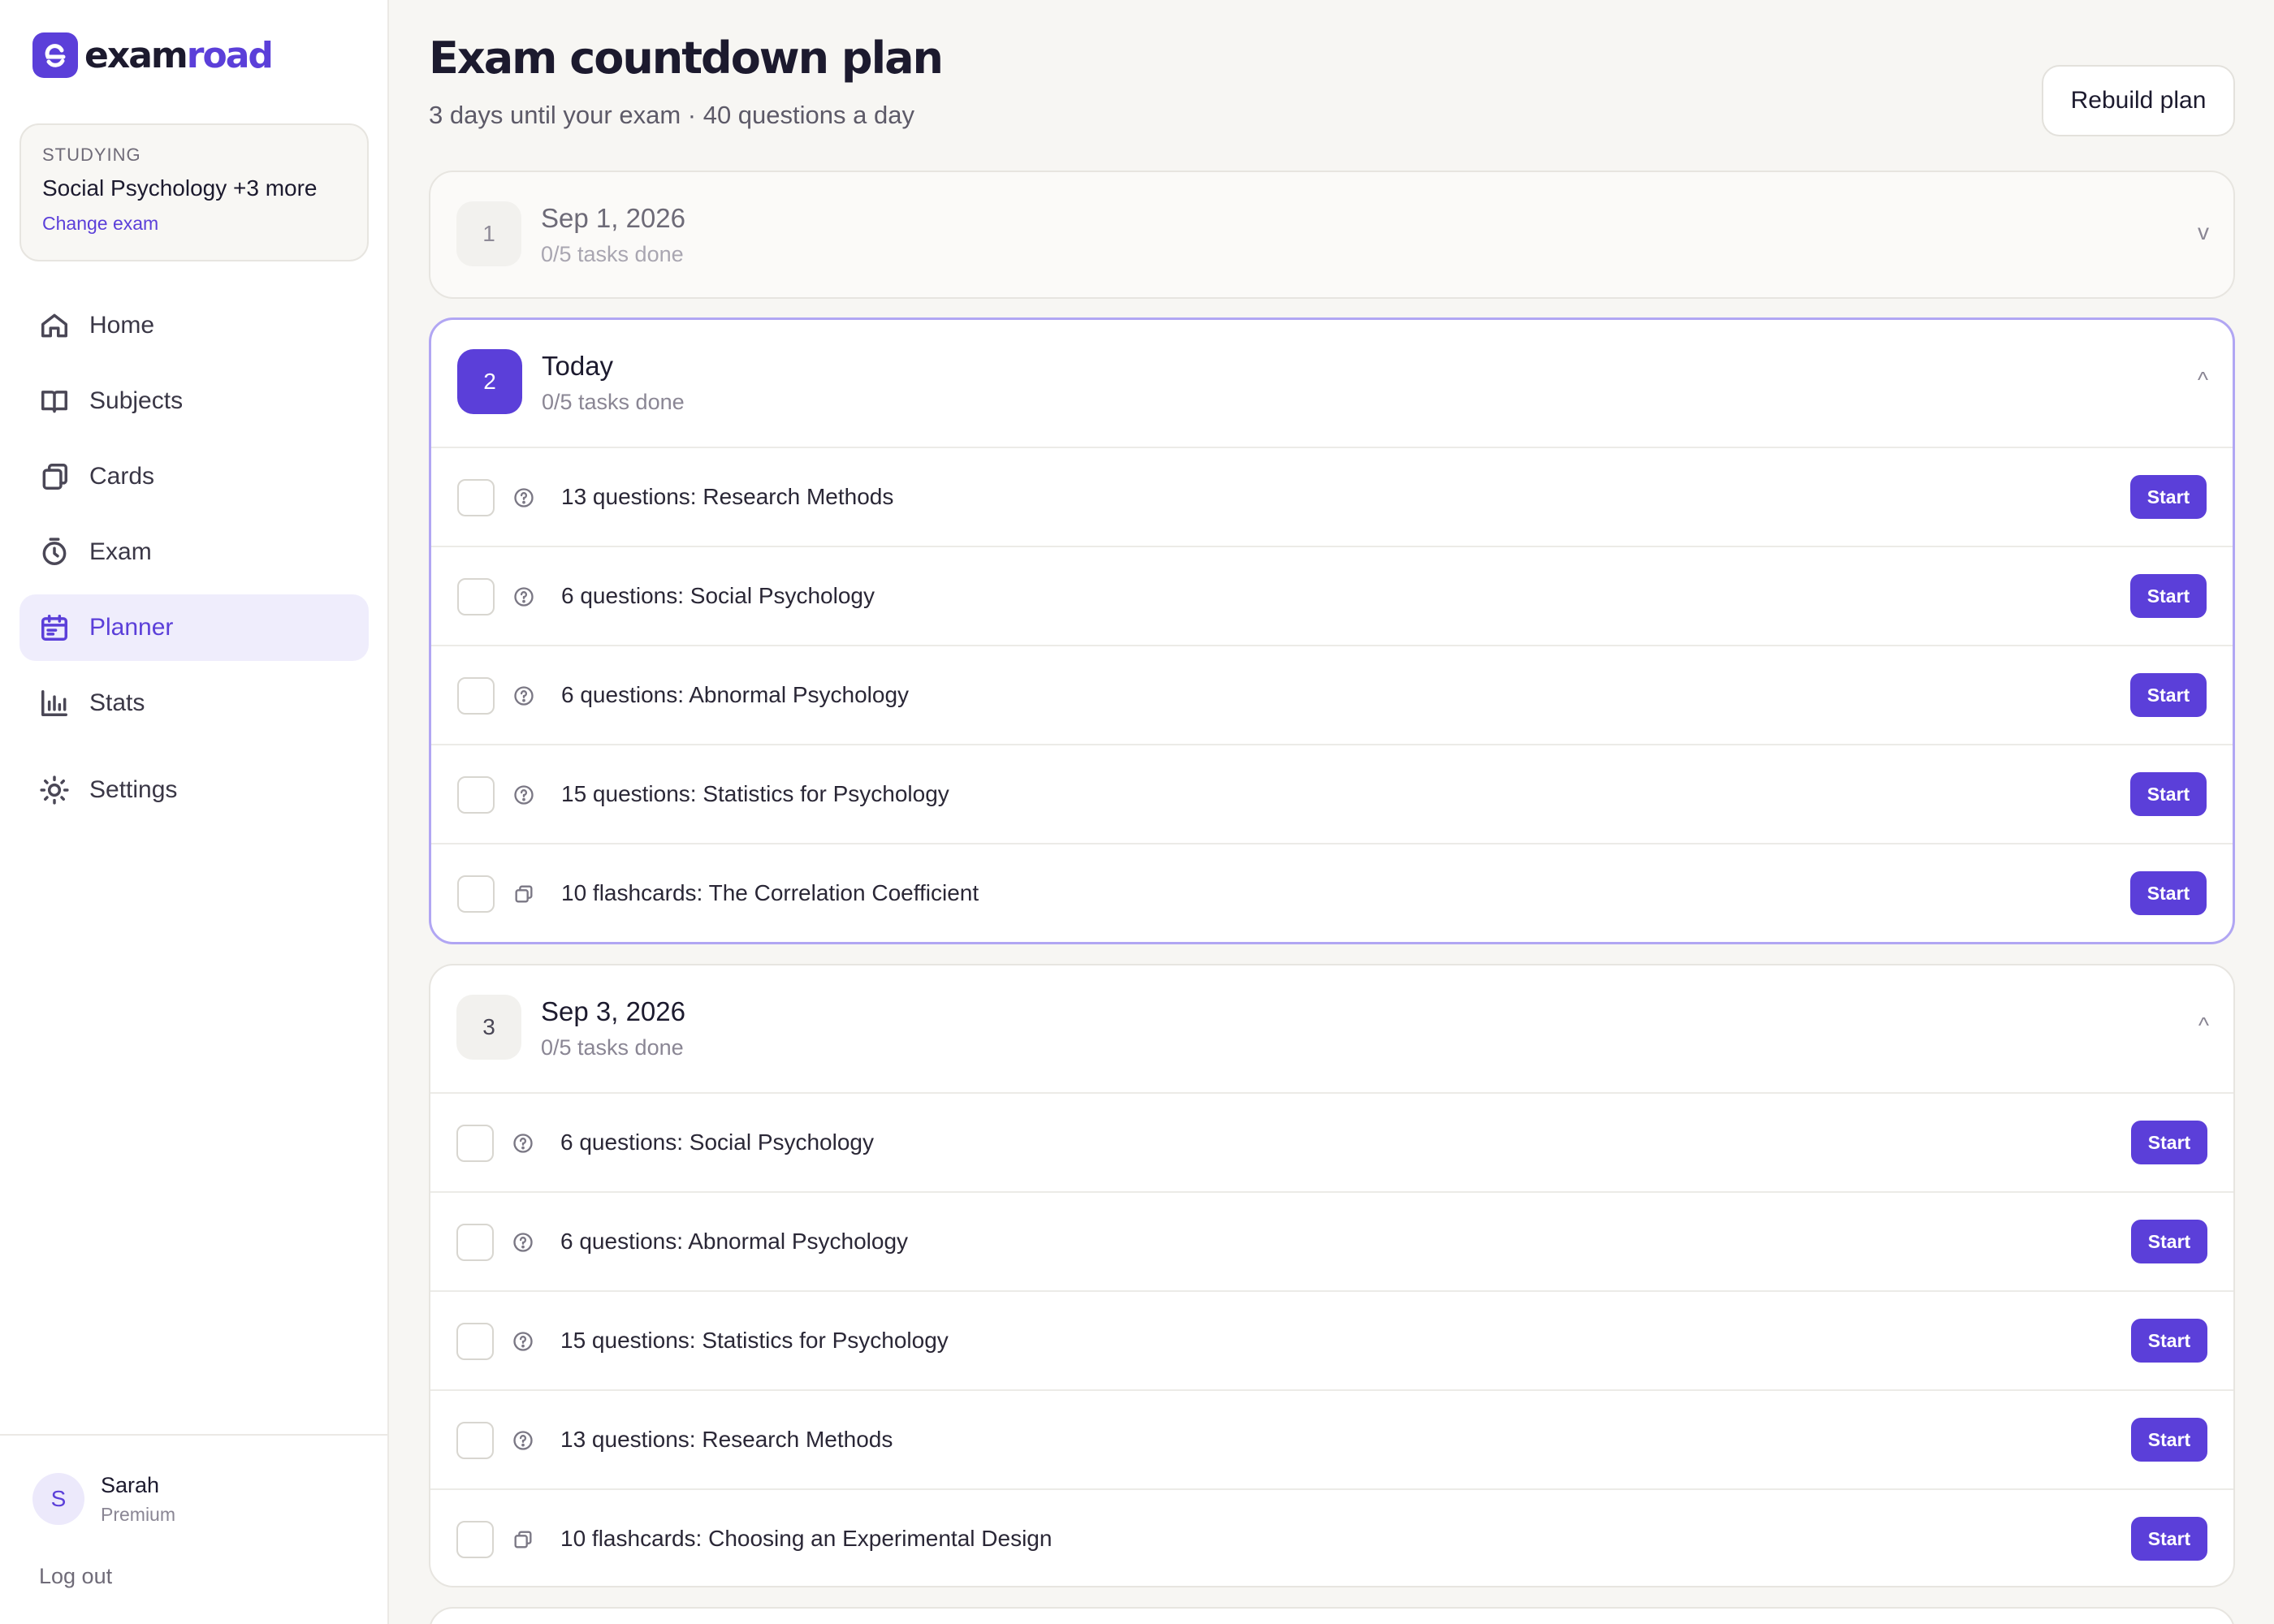 The width and height of the screenshot is (2274, 1624). Describe the element at coordinates (55, 552) in the screenshot. I see `timer-icon` at that location.